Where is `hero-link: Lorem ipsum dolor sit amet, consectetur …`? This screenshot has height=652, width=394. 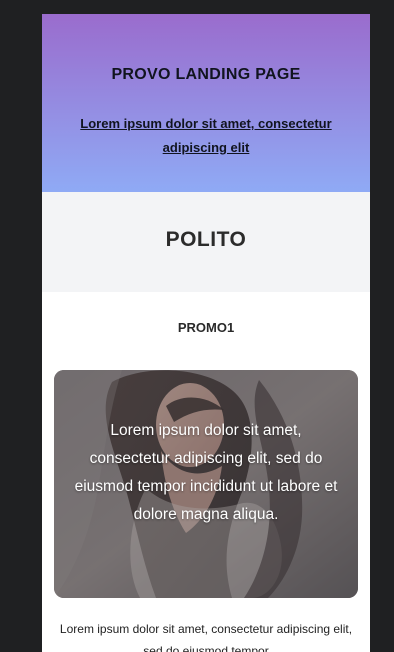
hero-link: Lorem ipsum dolor sit amet, consectetur … is located at coordinates (206, 136).